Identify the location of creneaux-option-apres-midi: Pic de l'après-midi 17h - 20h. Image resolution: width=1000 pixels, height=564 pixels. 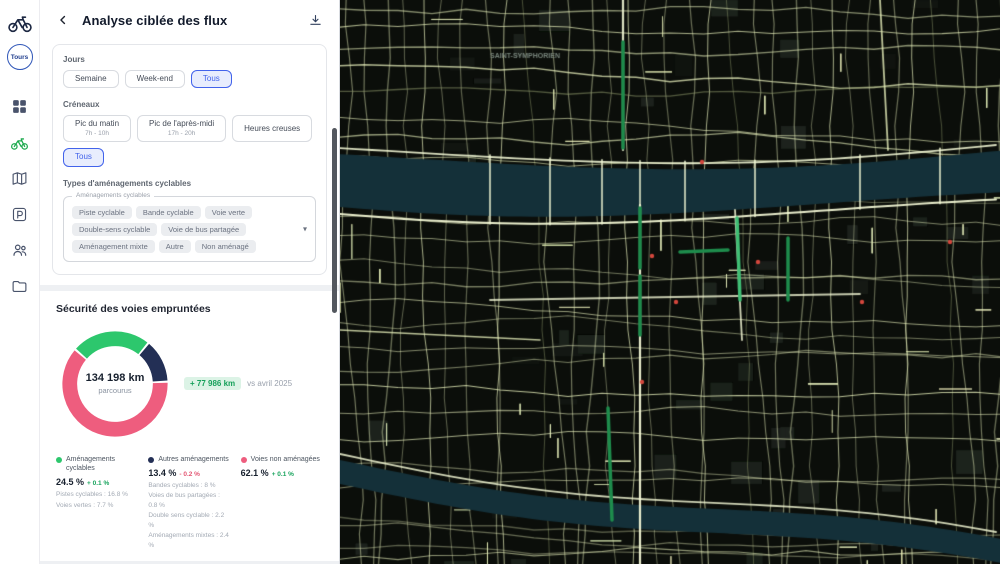
(182, 129).